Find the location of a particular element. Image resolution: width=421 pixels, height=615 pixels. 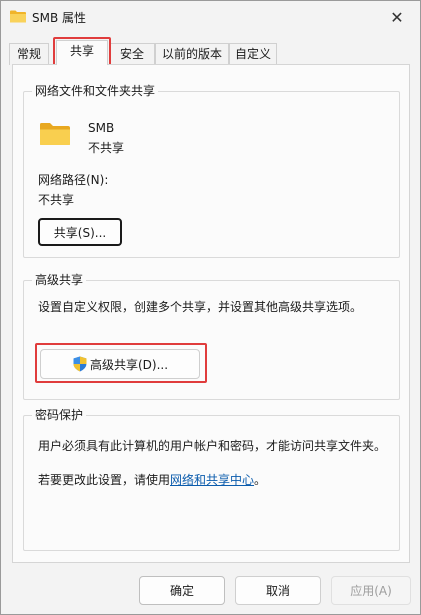

change-setting-text: 若要更改此设置，请使用网络和共享中心。 is located at coordinates (152, 480).